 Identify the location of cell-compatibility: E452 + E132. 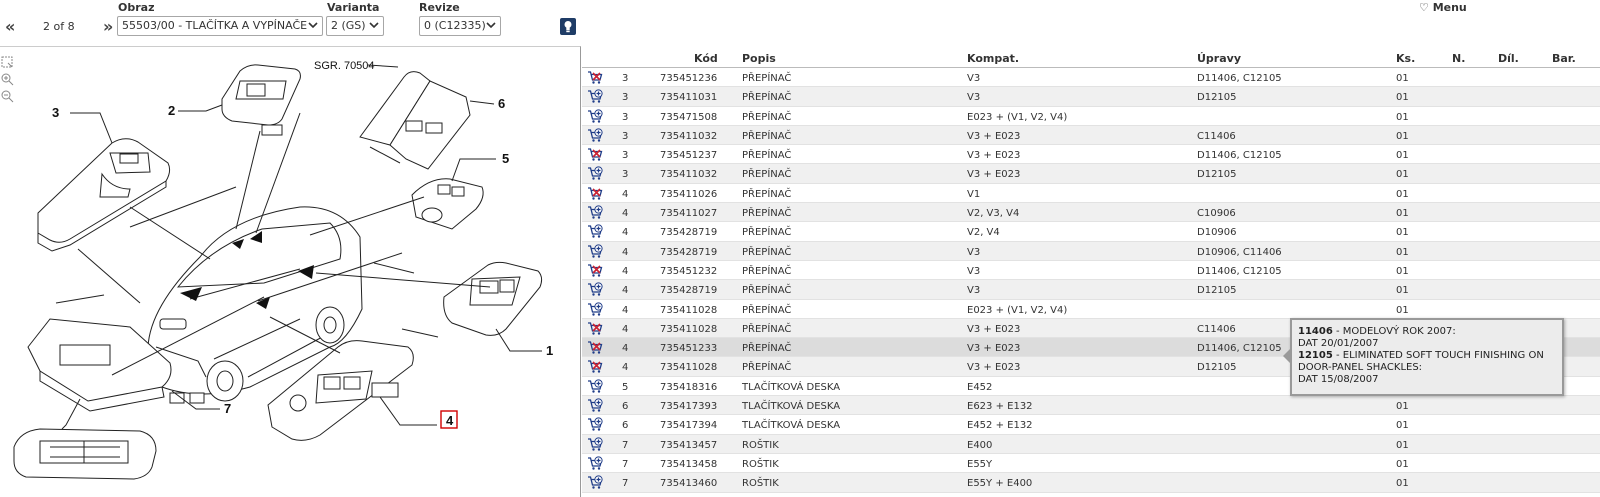
(1000, 426).